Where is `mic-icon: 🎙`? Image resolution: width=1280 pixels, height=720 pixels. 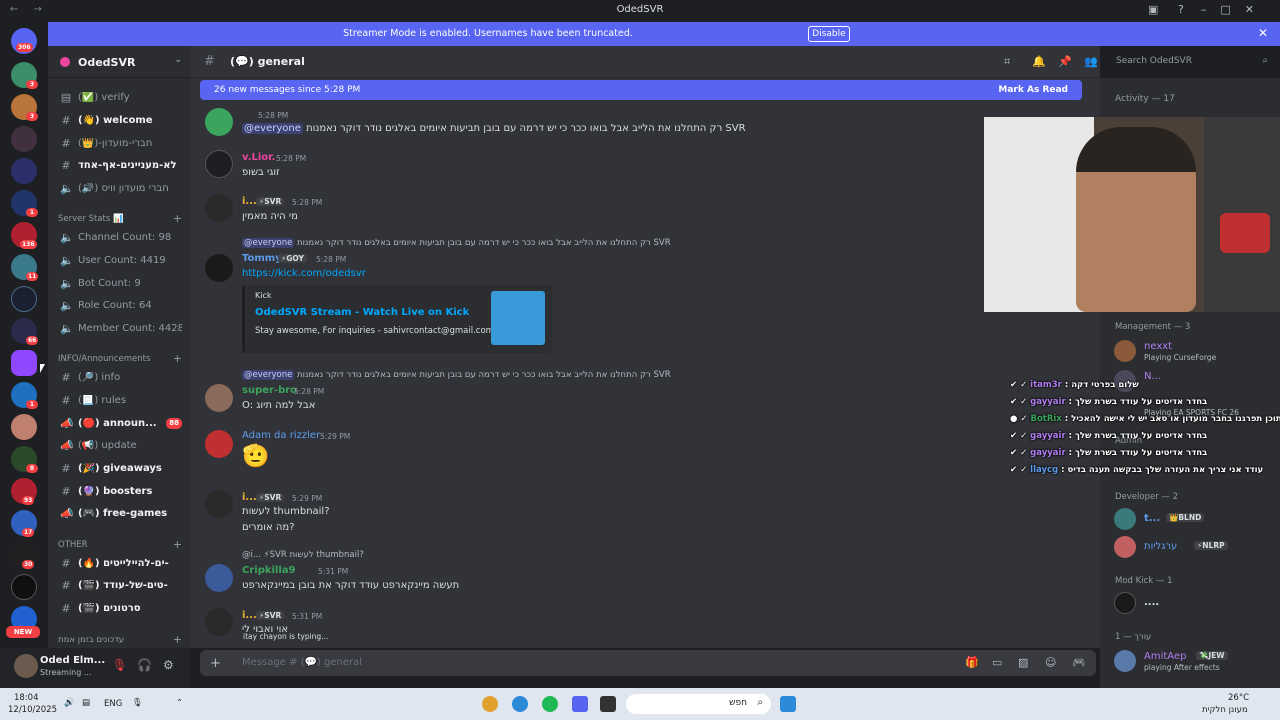
mic-icon: 🎙 is located at coordinates (137, 703).